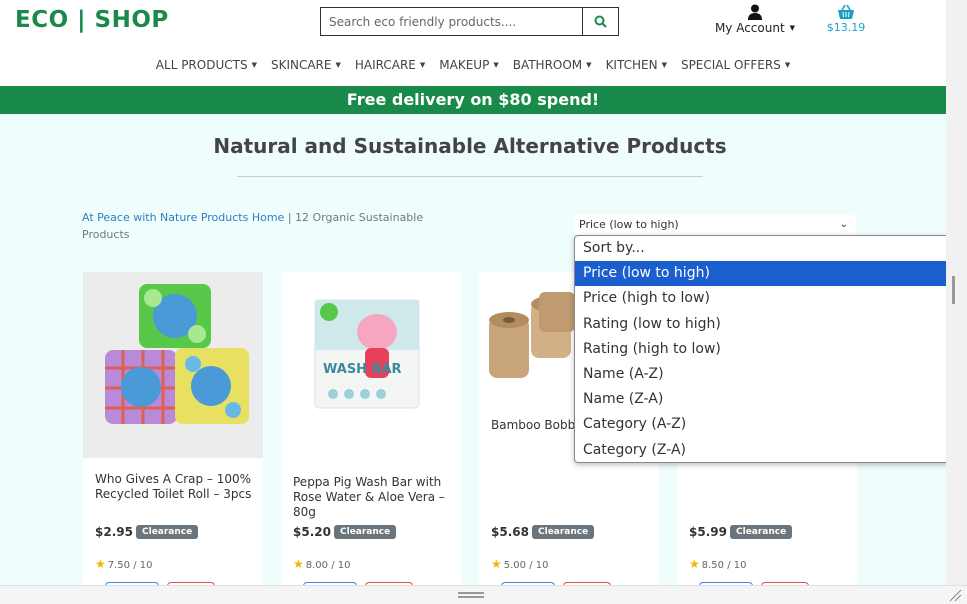 The width and height of the screenshot is (967, 604). Describe the element at coordinates (846, 27) in the screenshot. I see `cart-total: $13.19` at that location.